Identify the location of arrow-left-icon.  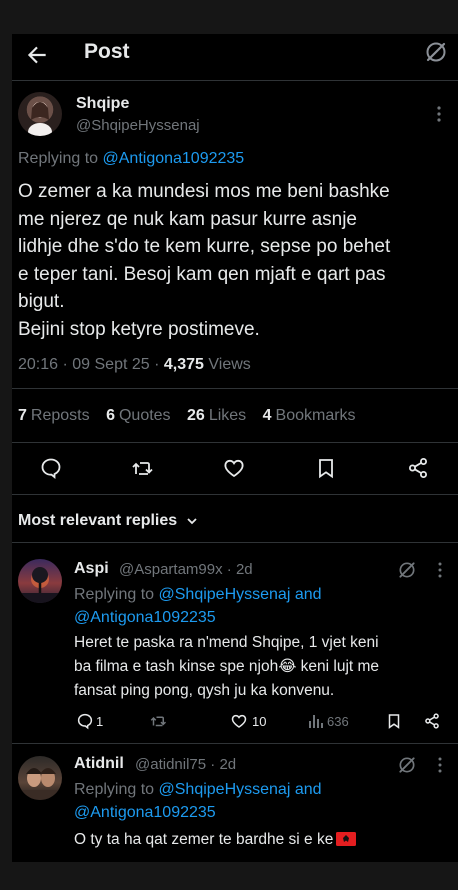
(37, 55).